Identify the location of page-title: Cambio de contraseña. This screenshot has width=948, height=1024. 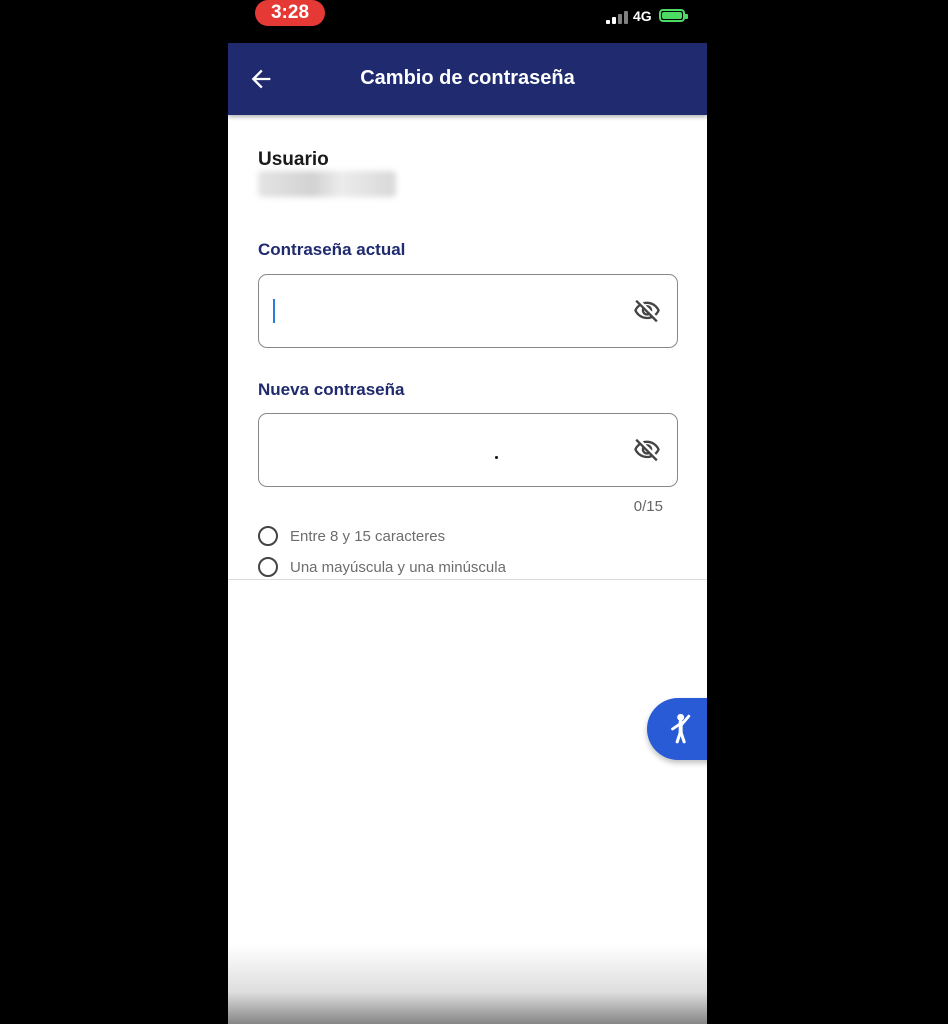
(467, 78).